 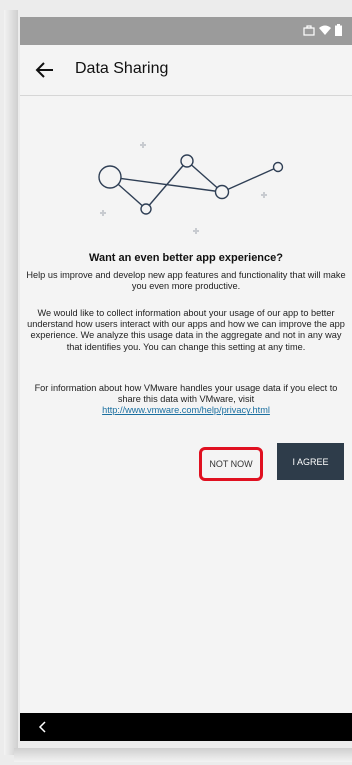 What do you see at coordinates (338, 30) in the screenshot?
I see `battery-icon` at bounding box center [338, 30].